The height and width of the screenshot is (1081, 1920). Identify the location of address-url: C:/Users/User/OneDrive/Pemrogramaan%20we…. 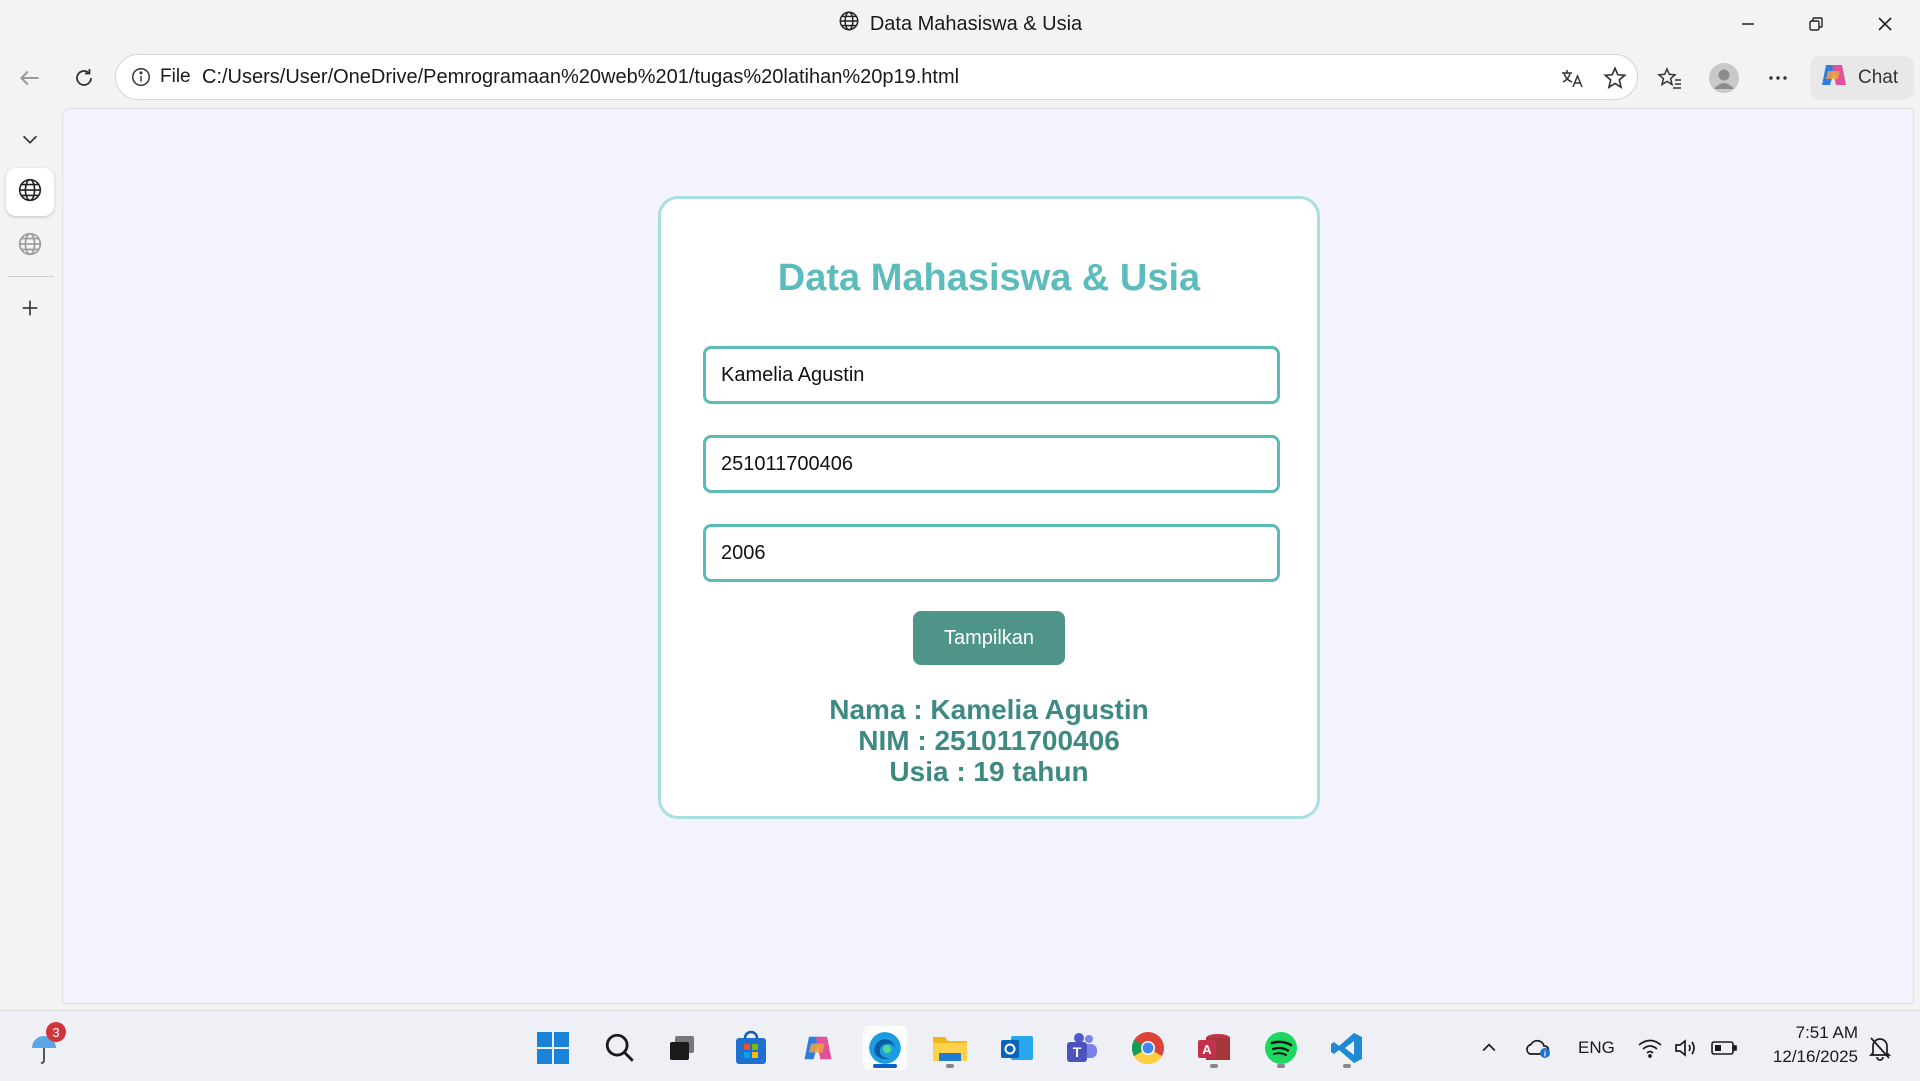
(580, 77).